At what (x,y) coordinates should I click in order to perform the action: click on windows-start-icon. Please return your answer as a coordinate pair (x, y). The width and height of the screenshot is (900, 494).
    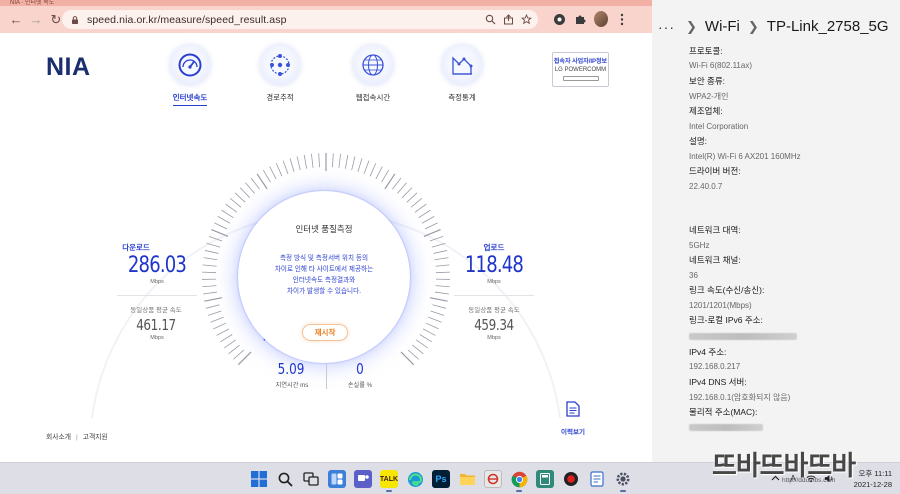
    Looking at the image, I should click on (259, 479).